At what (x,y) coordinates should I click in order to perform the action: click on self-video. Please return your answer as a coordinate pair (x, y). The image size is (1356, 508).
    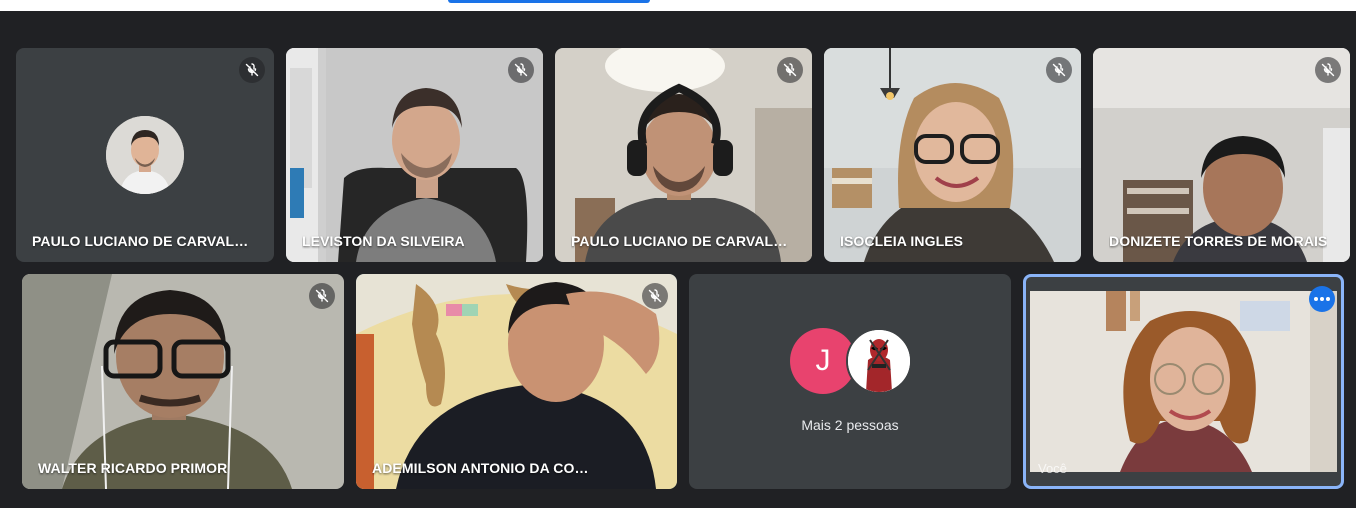
    Looking at the image, I should click on (1183, 381).